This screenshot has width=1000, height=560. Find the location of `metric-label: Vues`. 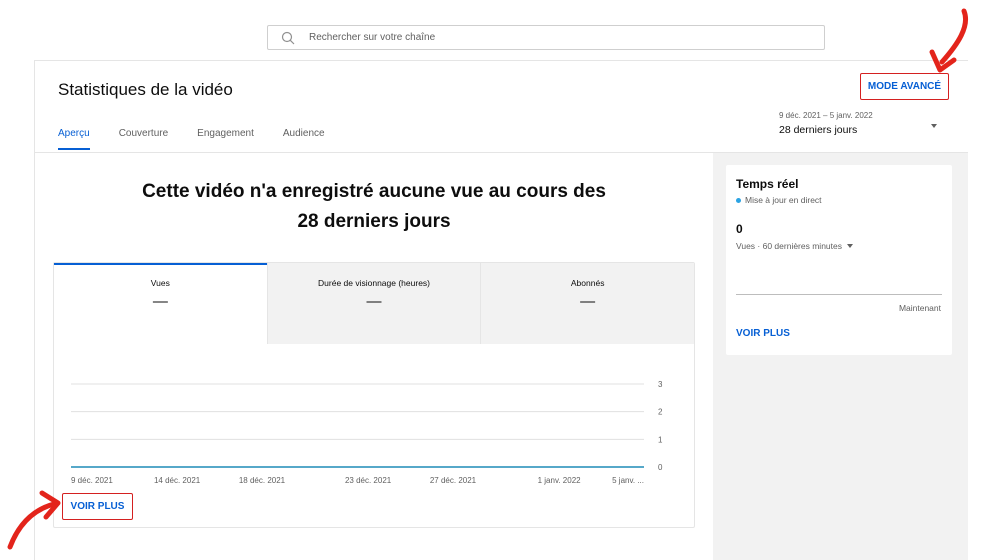

metric-label: Vues is located at coordinates (160, 283).